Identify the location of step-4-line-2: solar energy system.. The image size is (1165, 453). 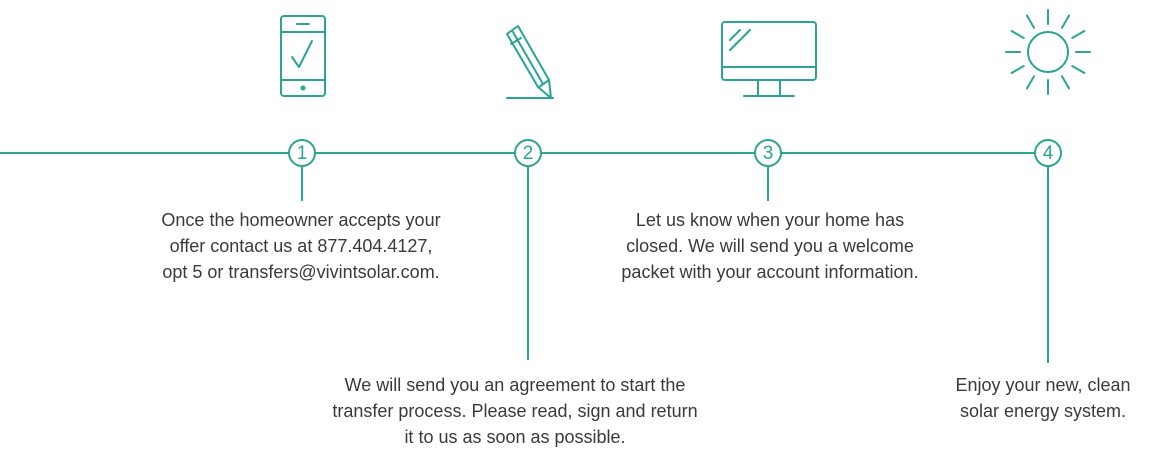
(1043, 411).